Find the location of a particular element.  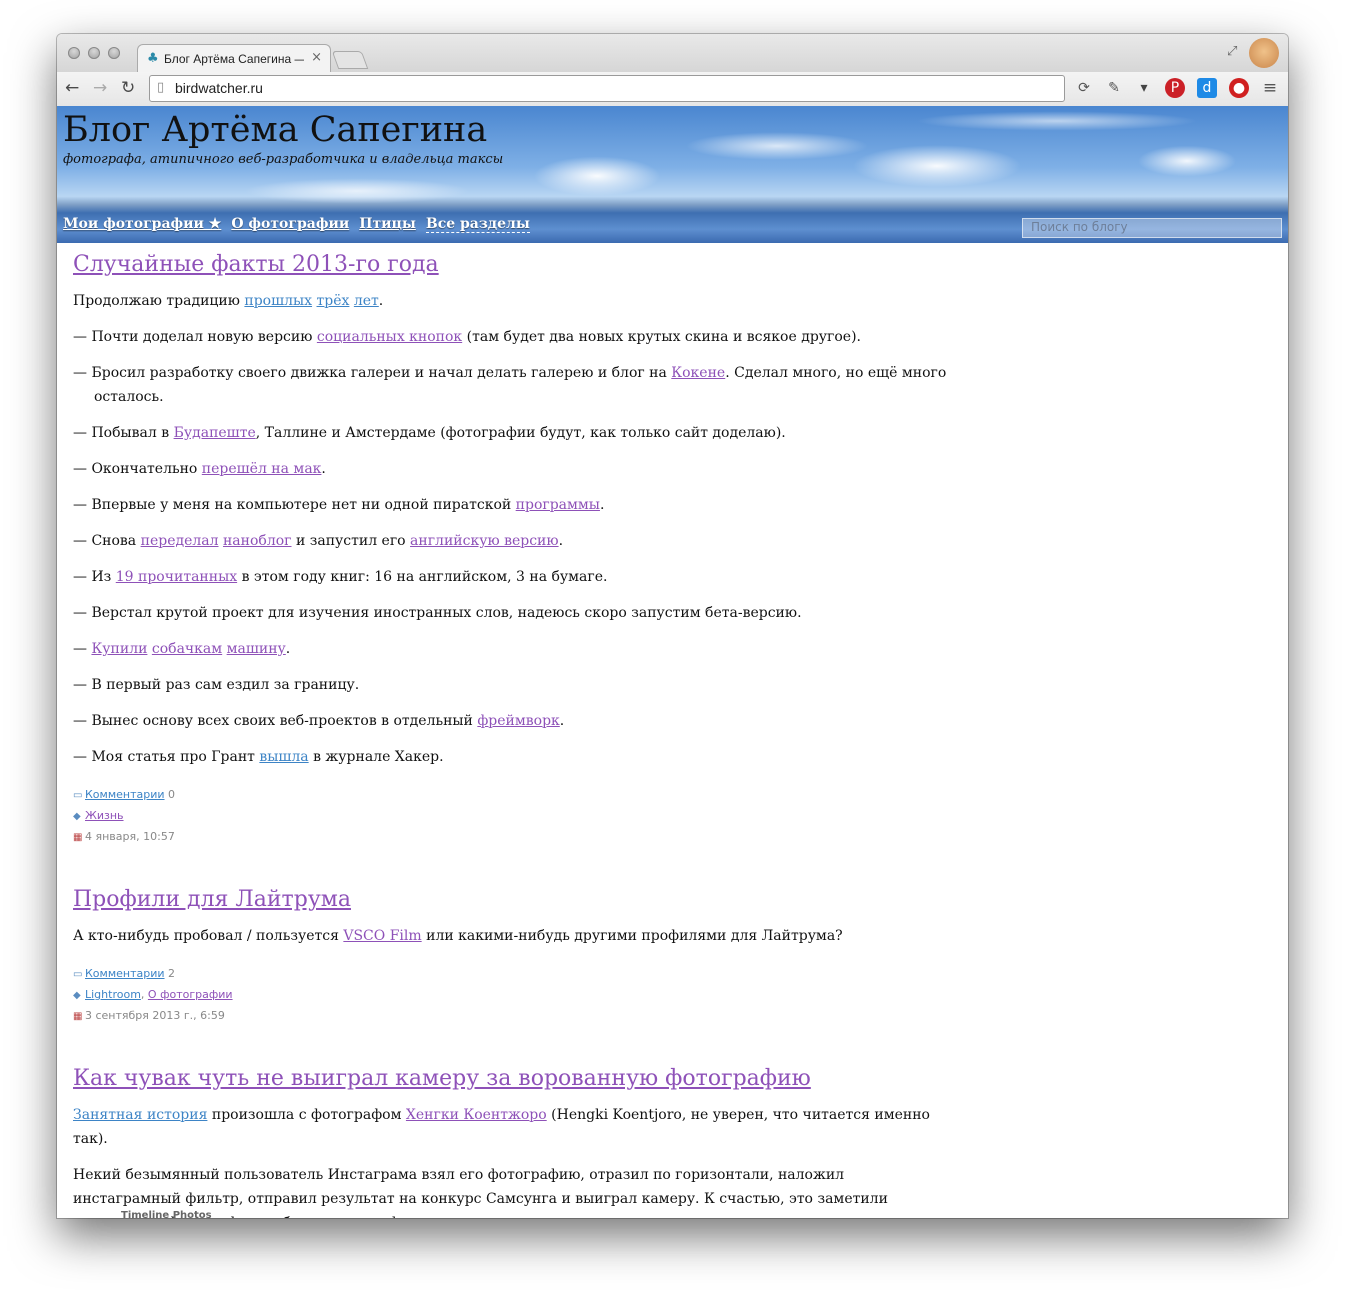

zoom-window-button is located at coordinates (114, 53).